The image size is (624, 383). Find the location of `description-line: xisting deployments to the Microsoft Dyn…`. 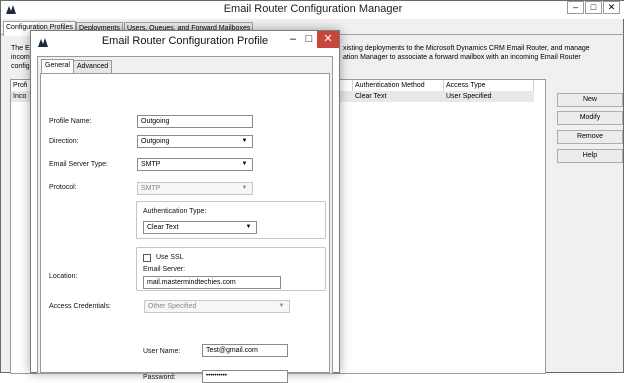

description-line: xisting deployments to the Microsoft Dyn… is located at coordinates (466, 48).